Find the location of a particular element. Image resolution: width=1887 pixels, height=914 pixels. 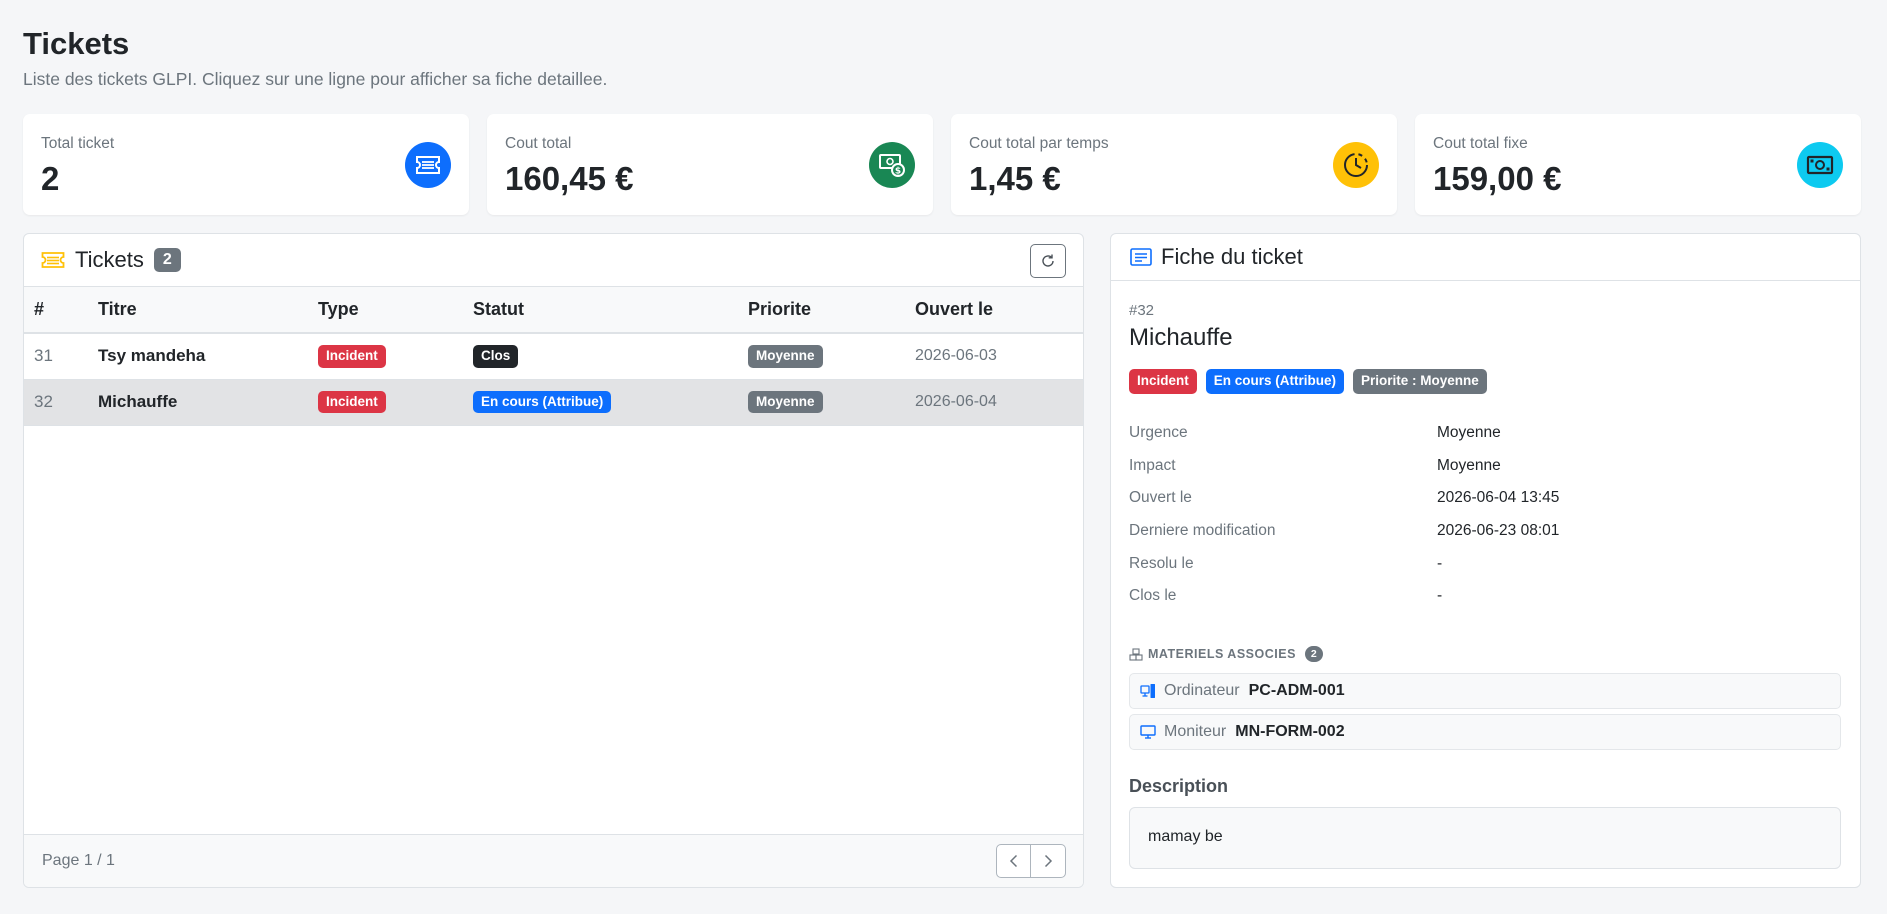

column-header-priorite: Priorite is located at coordinates (821, 310).